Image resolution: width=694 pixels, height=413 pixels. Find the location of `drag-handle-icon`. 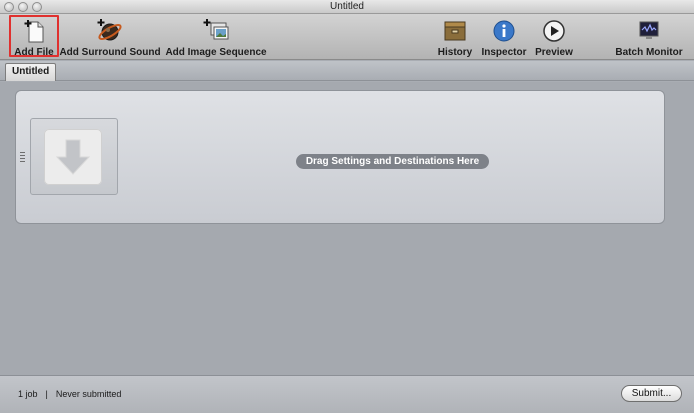

drag-handle-icon is located at coordinates (23, 159).